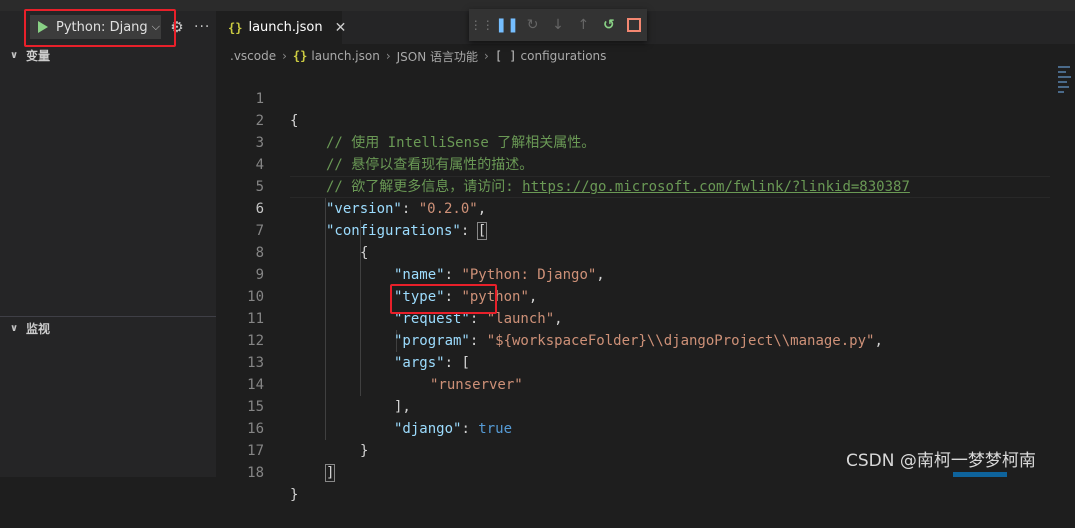 This screenshot has height=528, width=1075. Describe the element at coordinates (285, 27) in the screenshot. I see `tab-label: launch.json` at that location.